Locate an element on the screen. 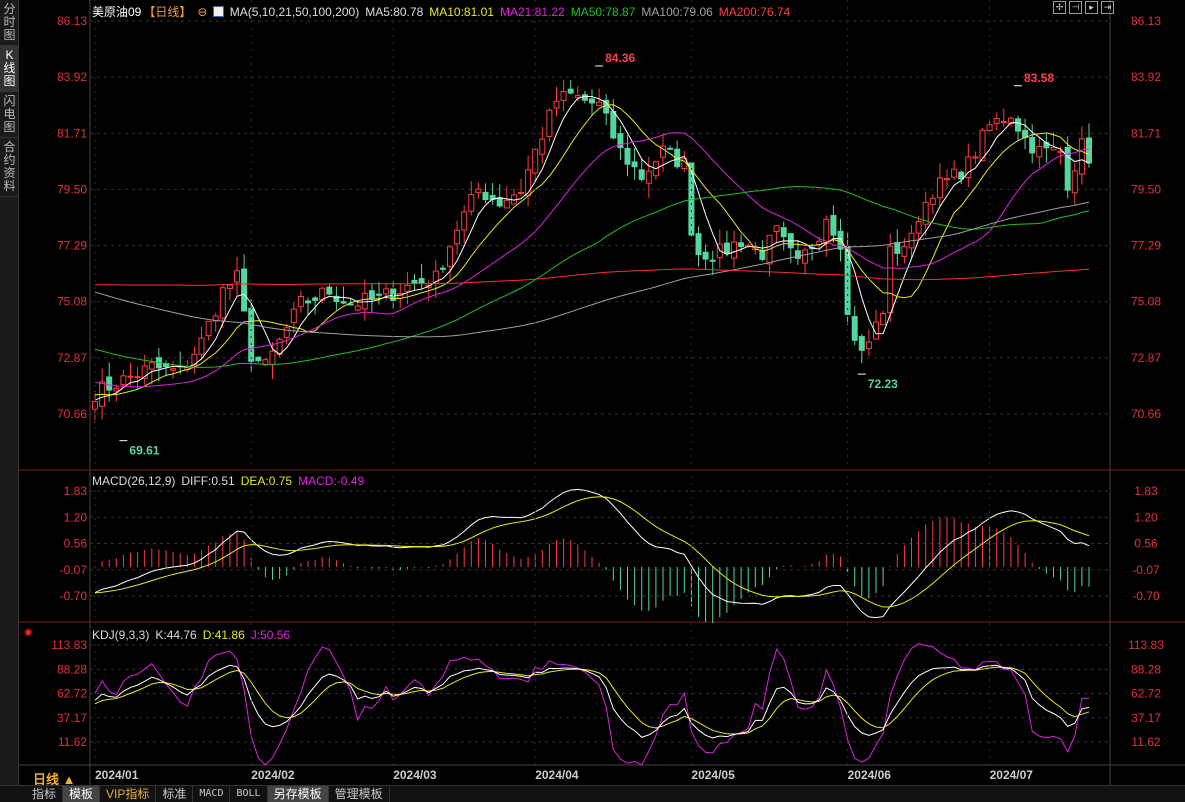  kdj-j-line is located at coordinates (592, 704).